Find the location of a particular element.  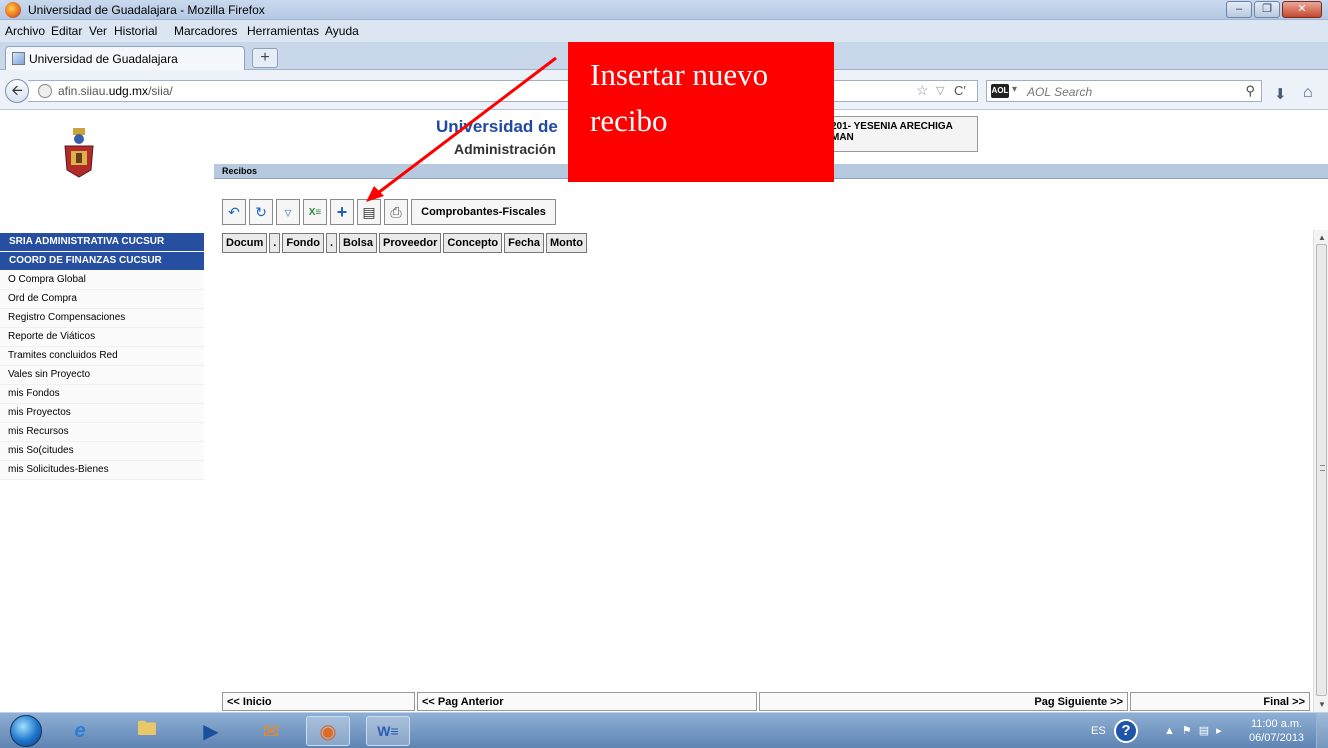

next-page-link: Pag Siguiente >> is located at coordinates (943, 701).